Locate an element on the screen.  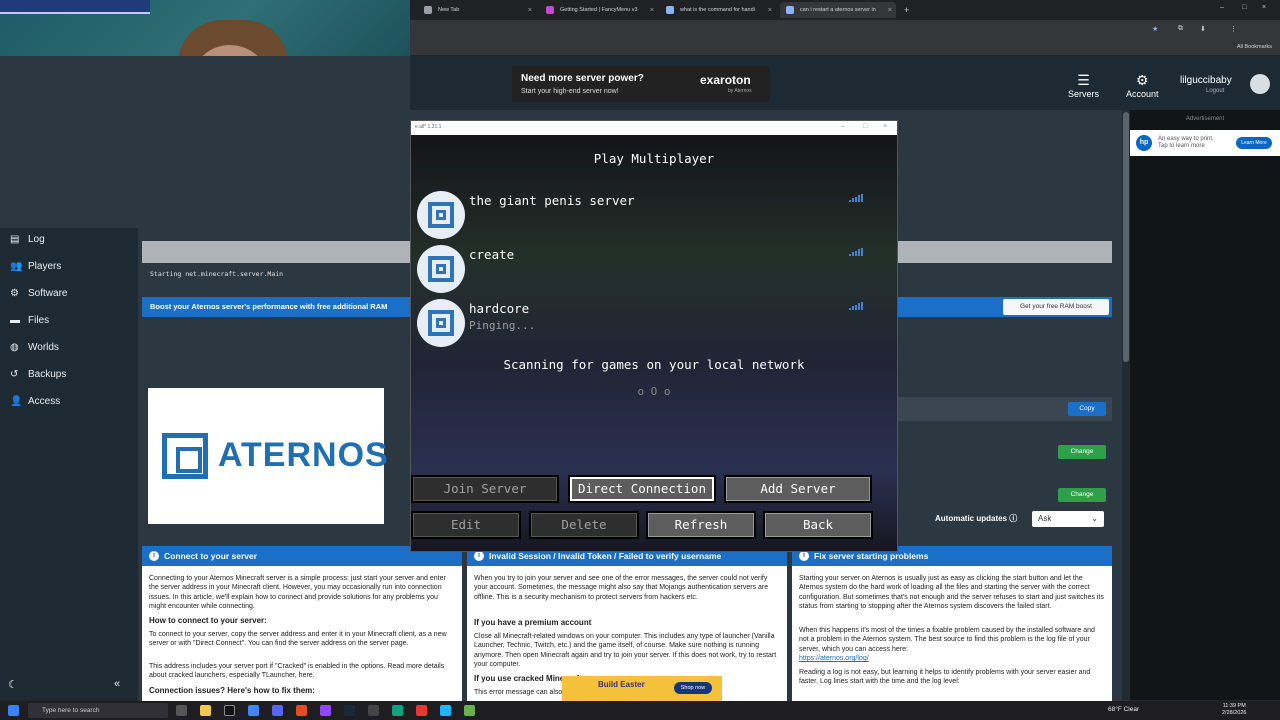
download-icon: ⬇ is located at coordinates (1203, 29).